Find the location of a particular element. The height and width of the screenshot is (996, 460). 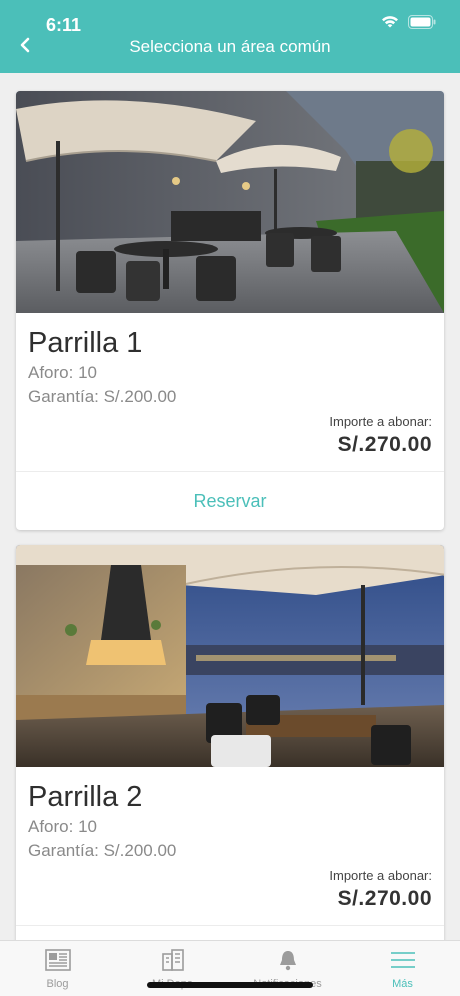

building-icon is located at coordinates (173, 961).